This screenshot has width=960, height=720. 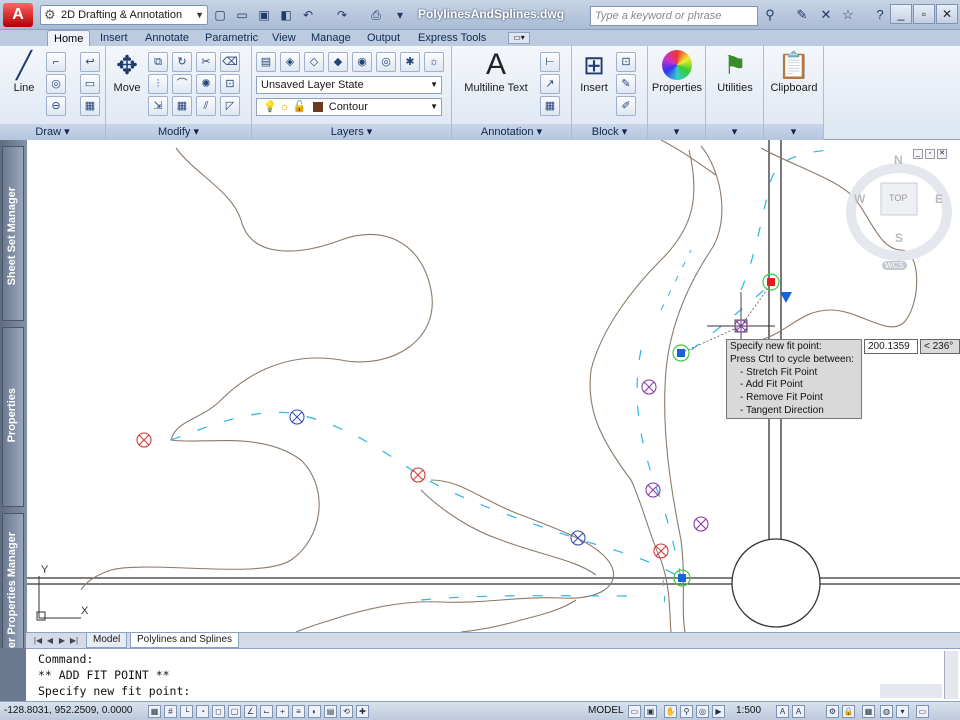 What do you see at coordinates (282, 711) in the screenshot?
I see `dynamic-input-icon: +` at bounding box center [282, 711].